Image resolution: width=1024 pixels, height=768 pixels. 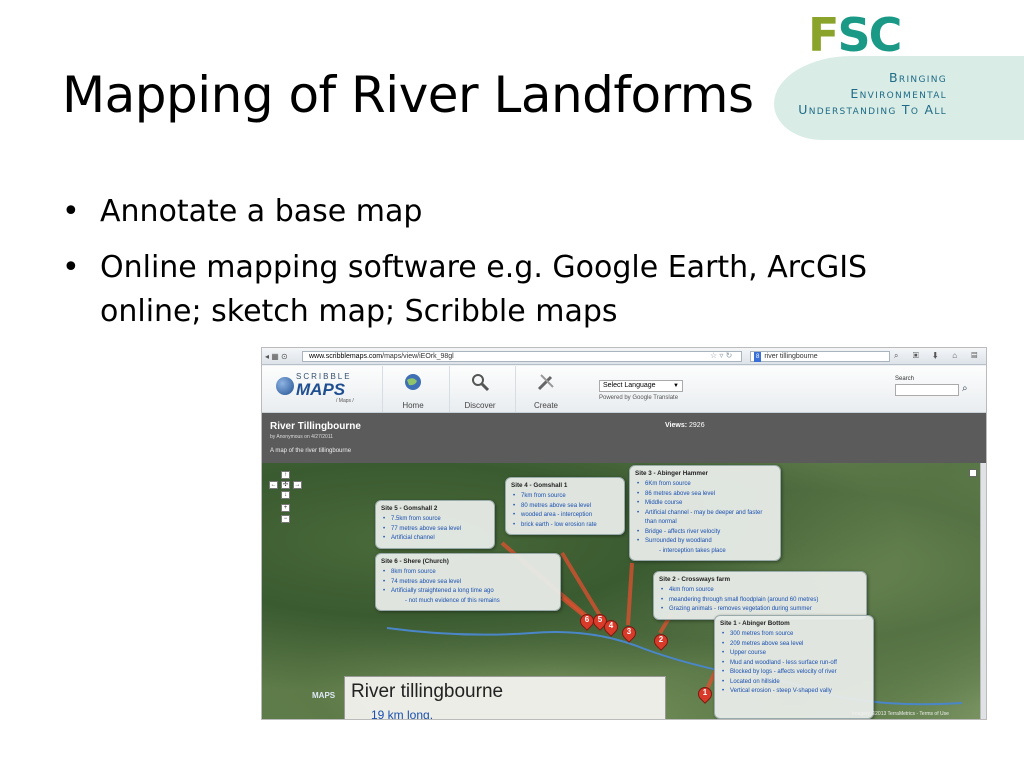 What do you see at coordinates (409, 508) in the screenshot?
I see `callout-title: Site 5 - Gomshall 2` at bounding box center [409, 508].